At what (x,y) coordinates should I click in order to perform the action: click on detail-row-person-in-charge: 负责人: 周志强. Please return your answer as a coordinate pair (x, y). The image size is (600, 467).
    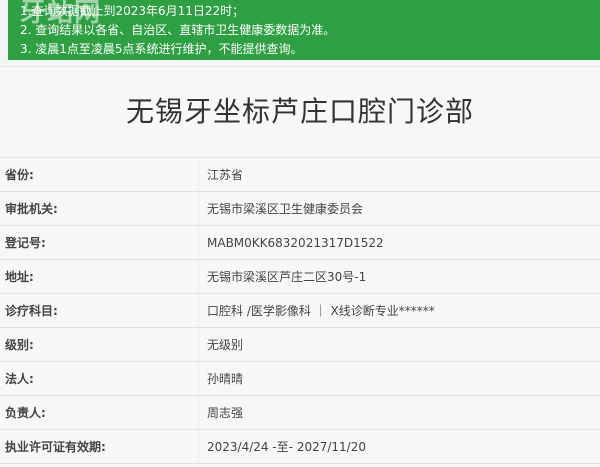
    Looking at the image, I should click on (300, 413).